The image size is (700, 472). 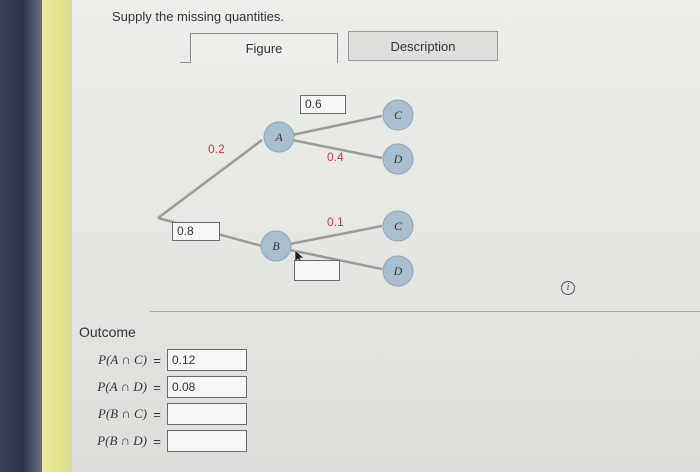 I want to click on outcome-input-B-D, so click(x=207, y=441).